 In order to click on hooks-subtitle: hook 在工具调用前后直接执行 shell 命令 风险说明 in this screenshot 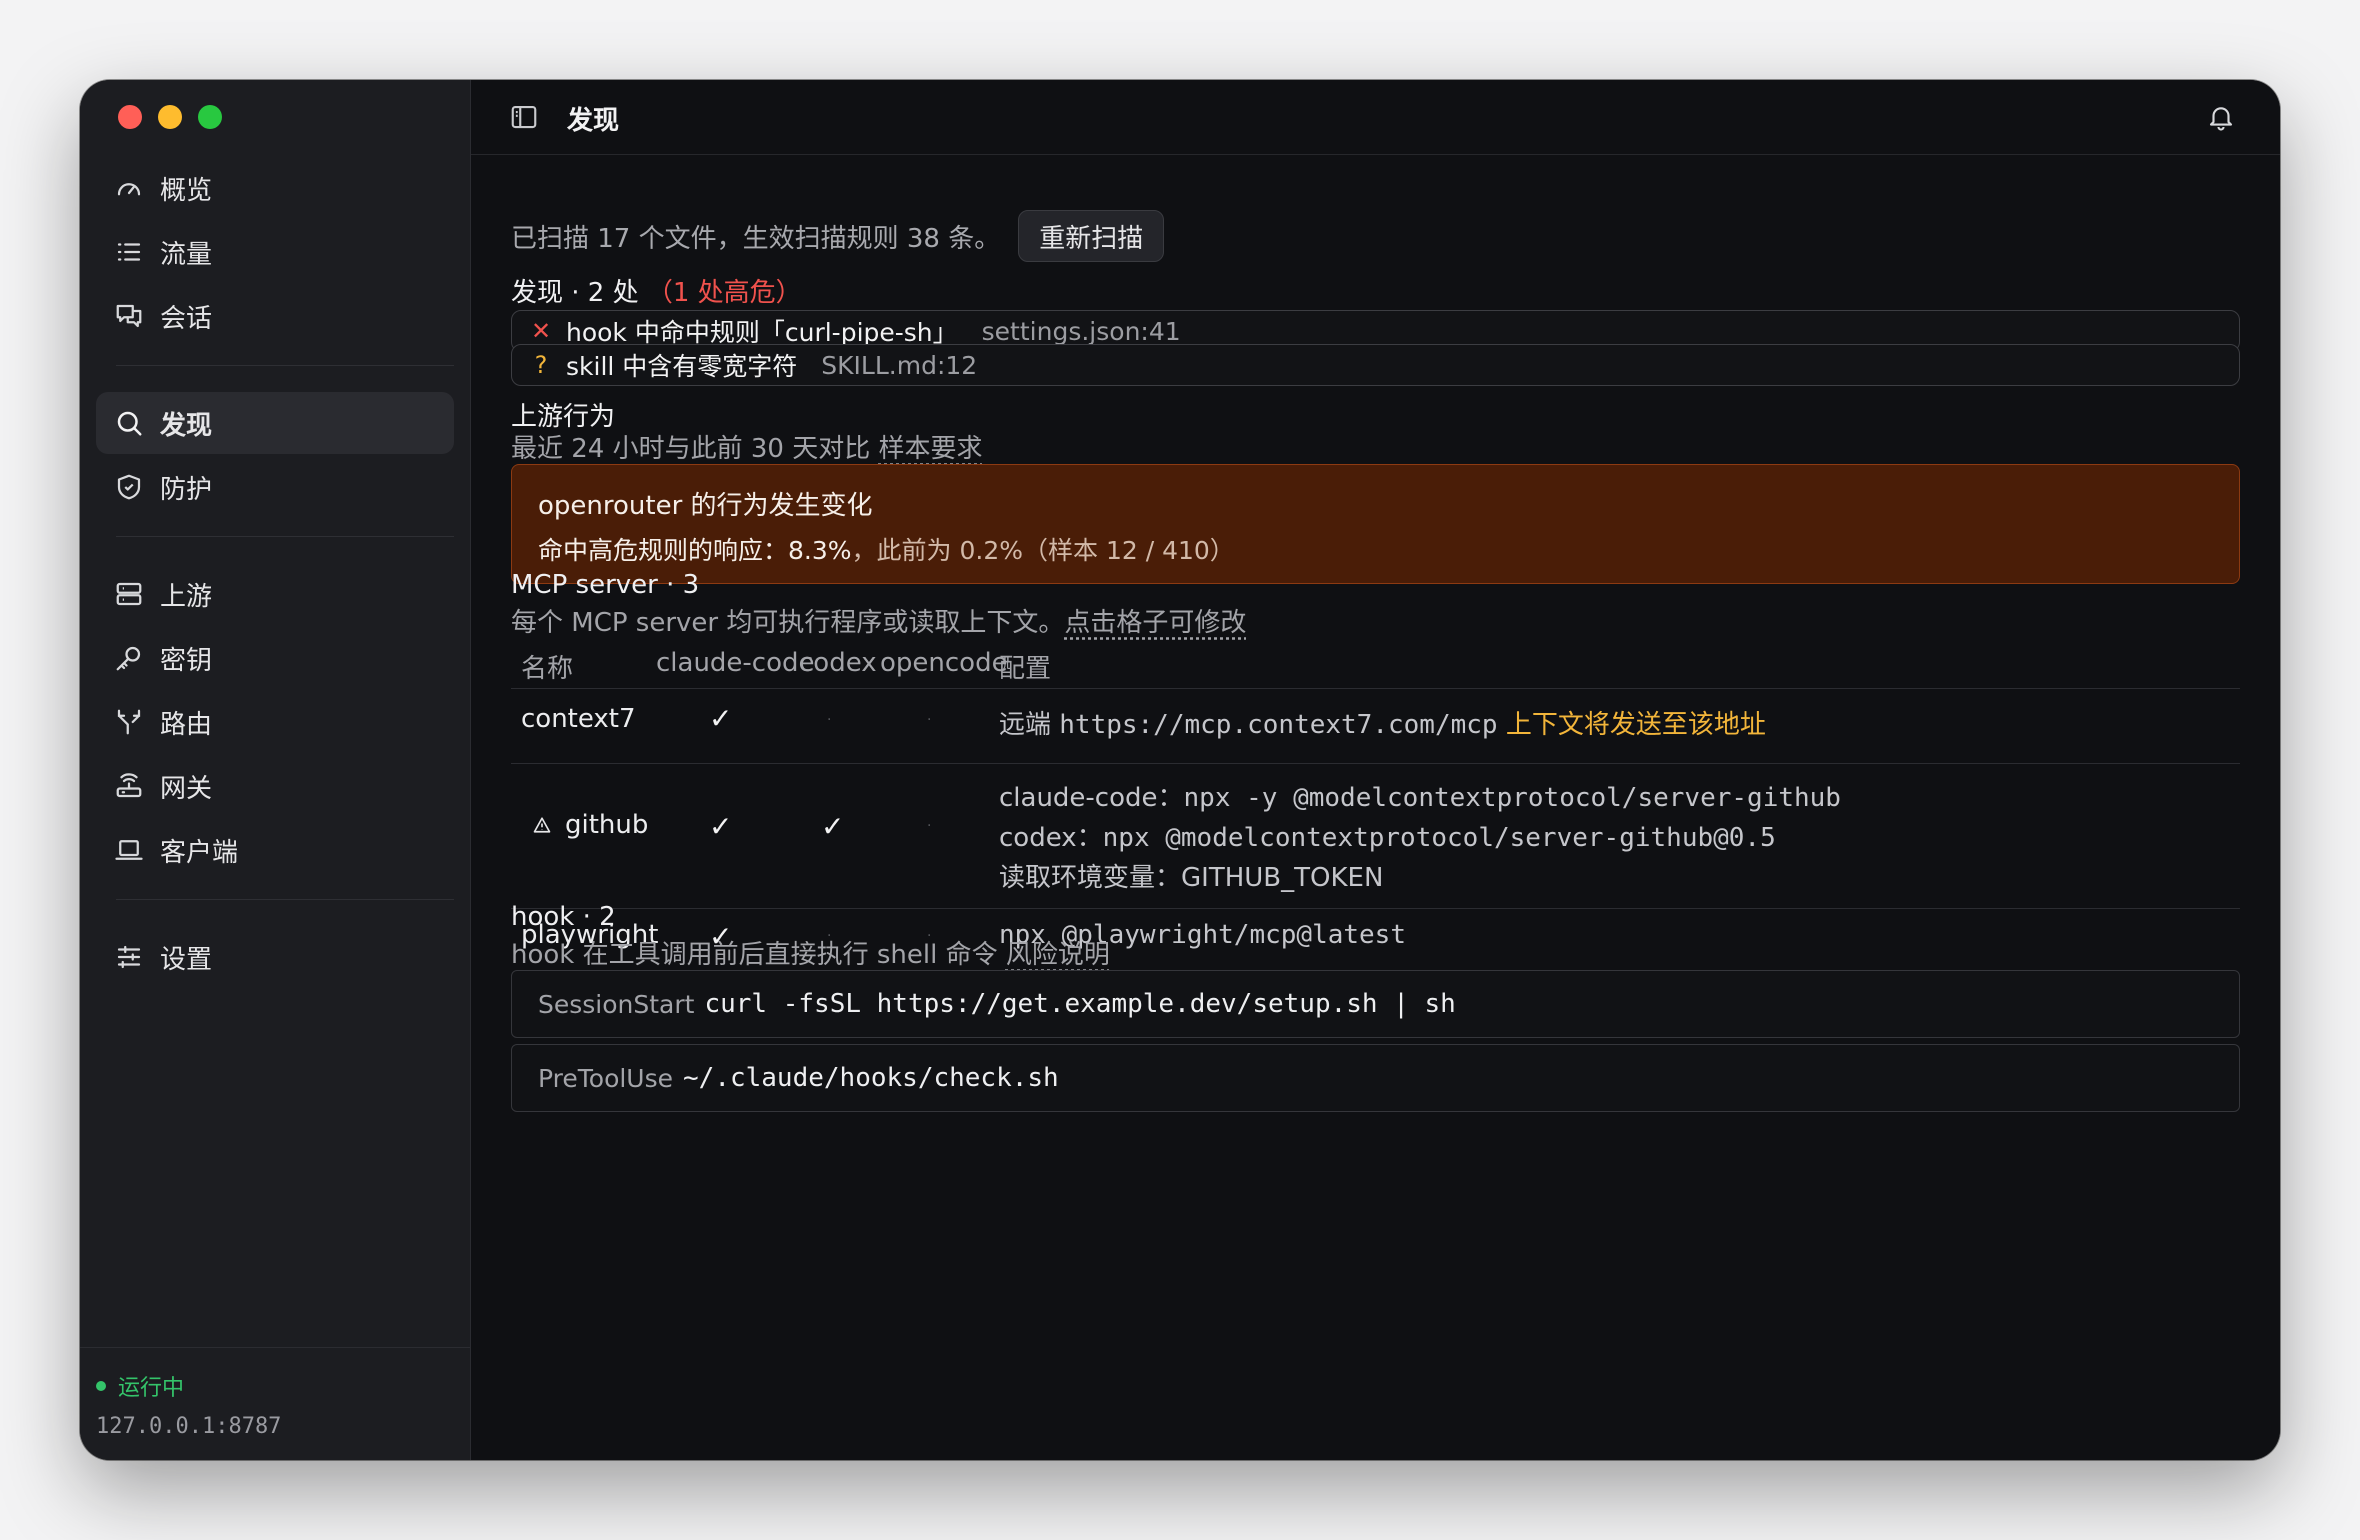, I will do `click(810, 952)`.